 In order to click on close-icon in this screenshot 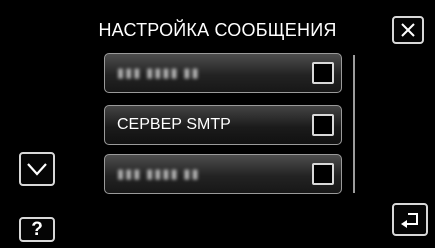, I will do `click(408, 30)`.